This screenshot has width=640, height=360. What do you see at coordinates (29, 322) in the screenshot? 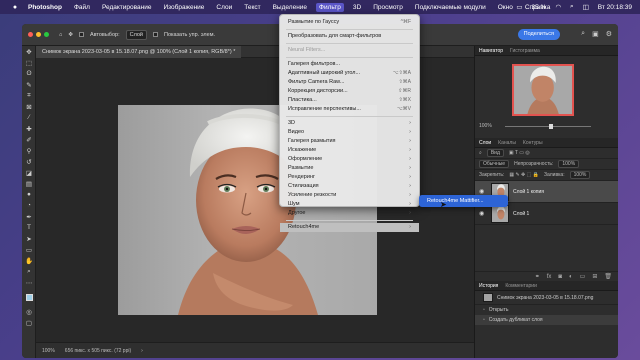
I see `screen-mode-icon: ▢` at bounding box center [29, 322].